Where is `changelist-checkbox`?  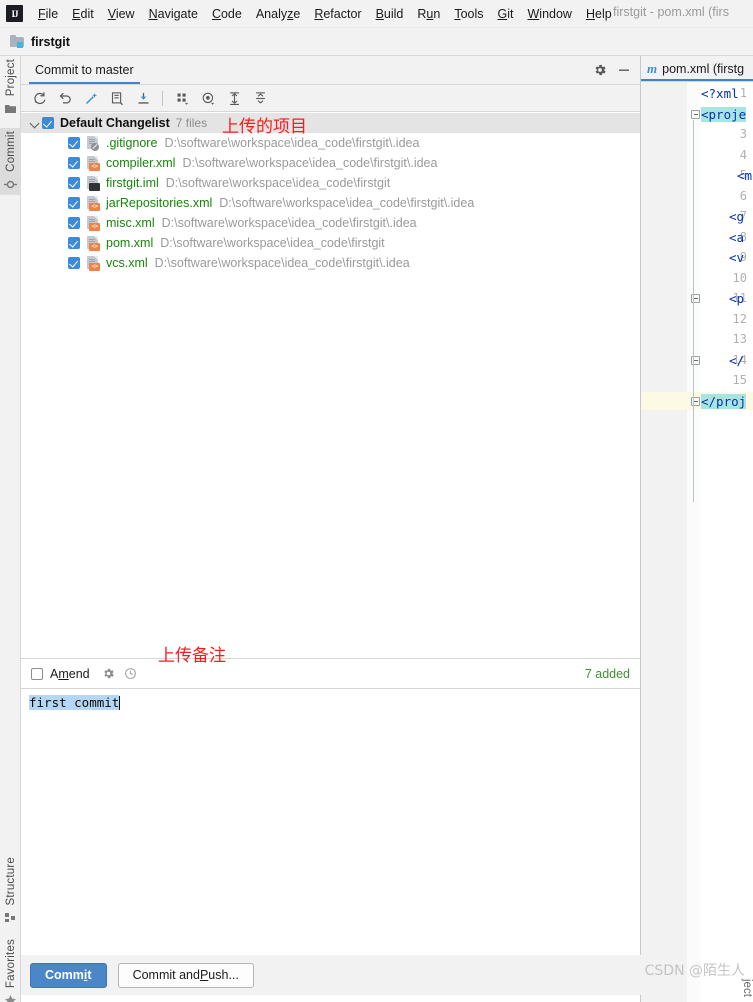 changelist-checkbox is located at coordinates (48, 123).